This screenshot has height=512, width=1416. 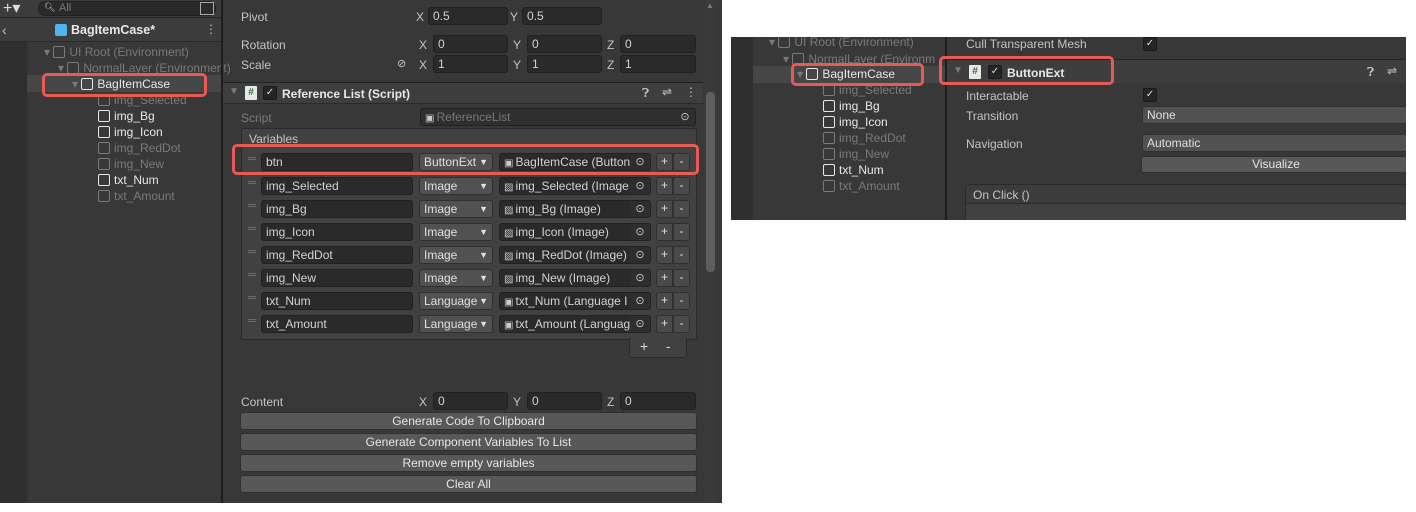 What do you see at coordinates (4, 30) in the screenshot?
I see `back-icon: ‹` at bounding box center [4, 30].